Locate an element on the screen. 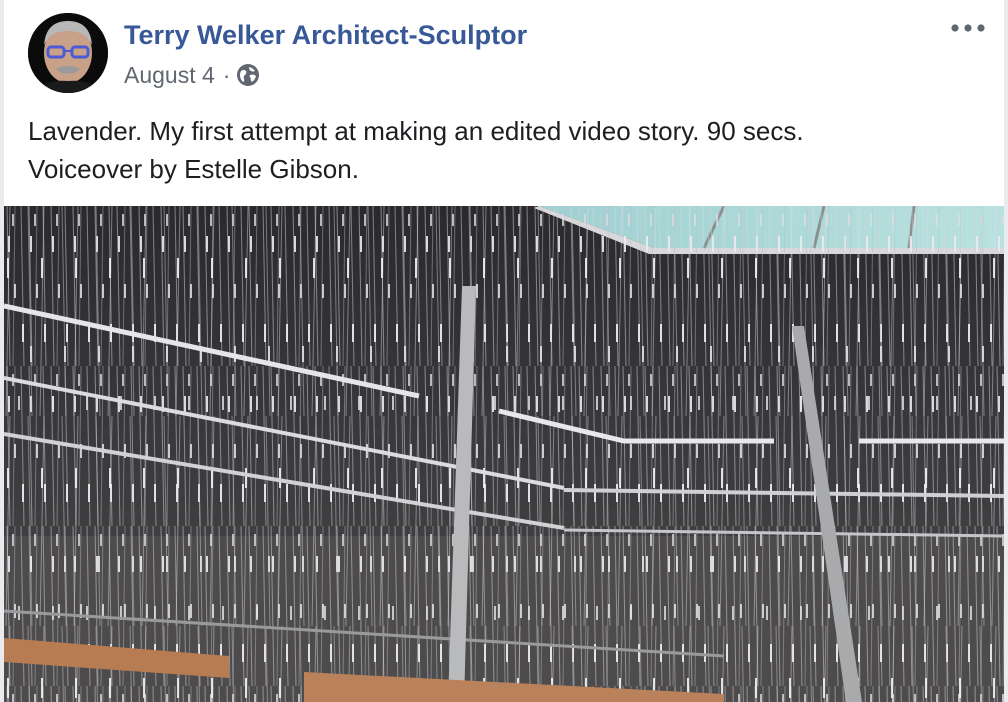  author-name-link: Terry Welker Architect-Sculptor is located at coordinates (325, 35).